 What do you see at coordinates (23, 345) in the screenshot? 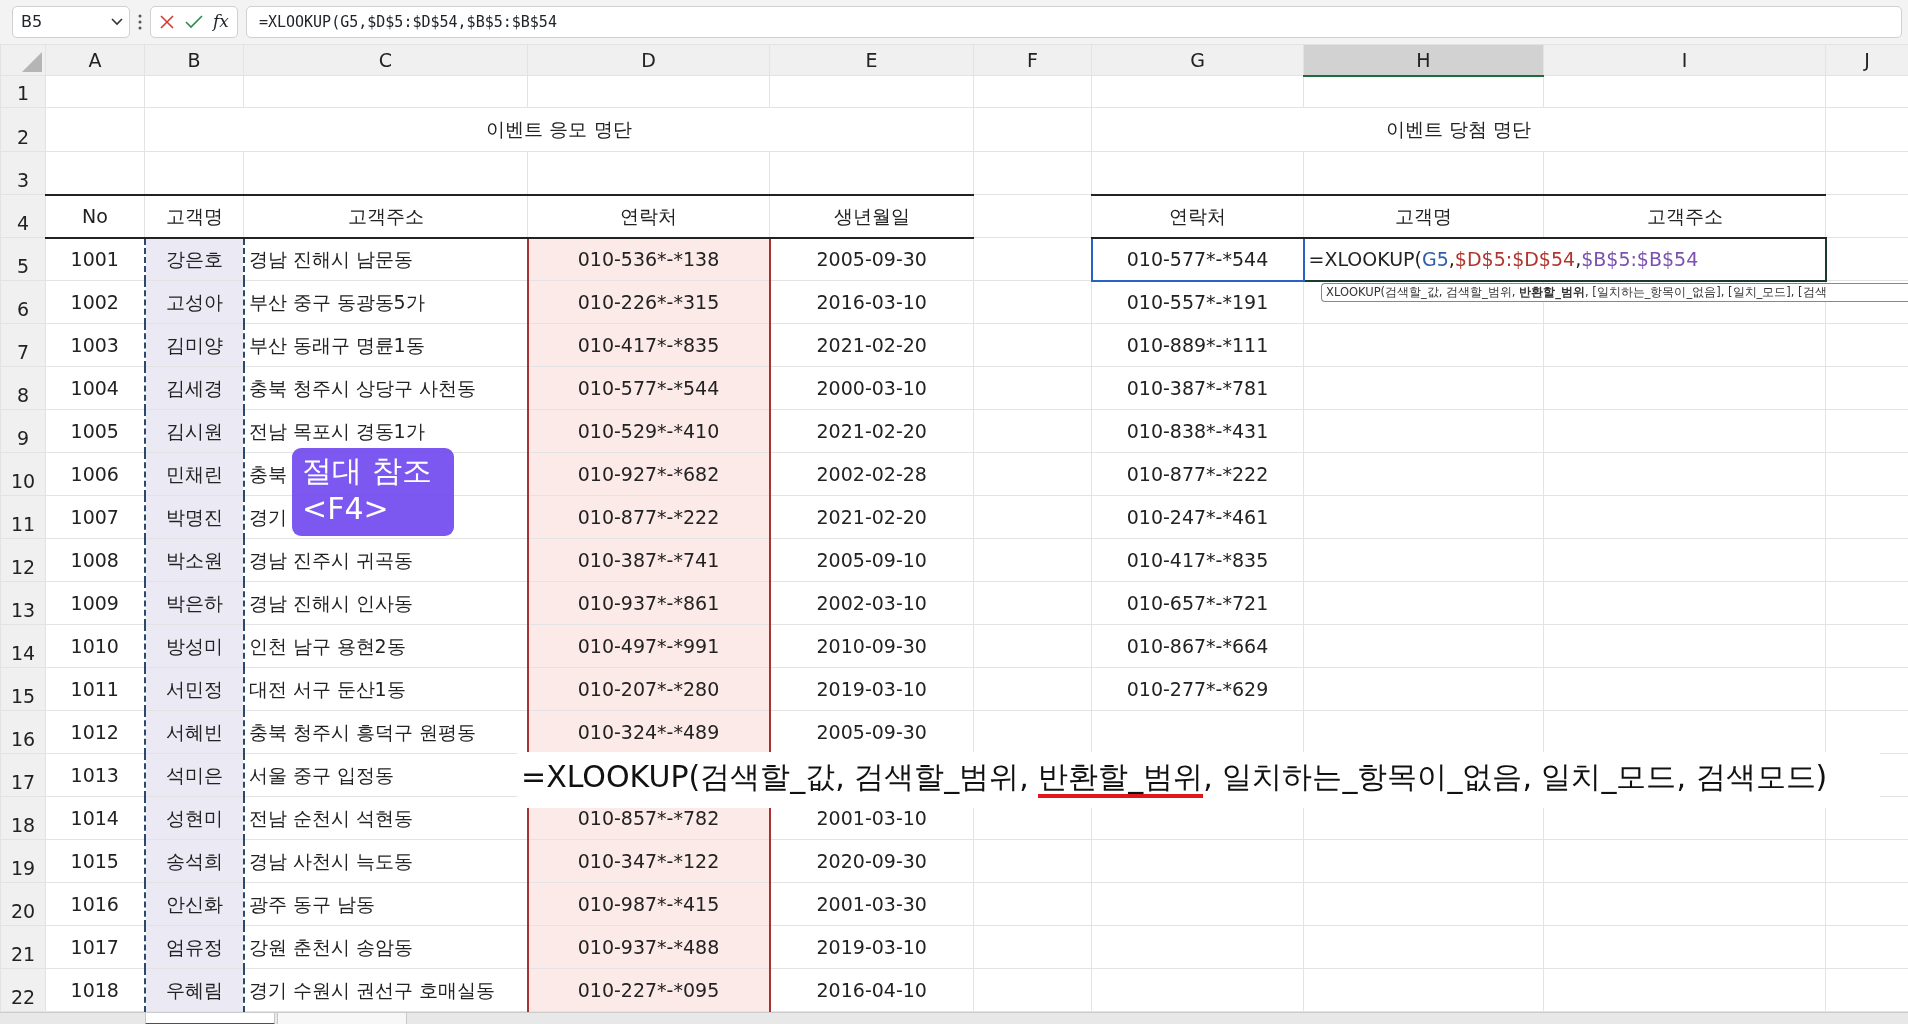
I see `row-header: 7` at bounding box center [23, 345].